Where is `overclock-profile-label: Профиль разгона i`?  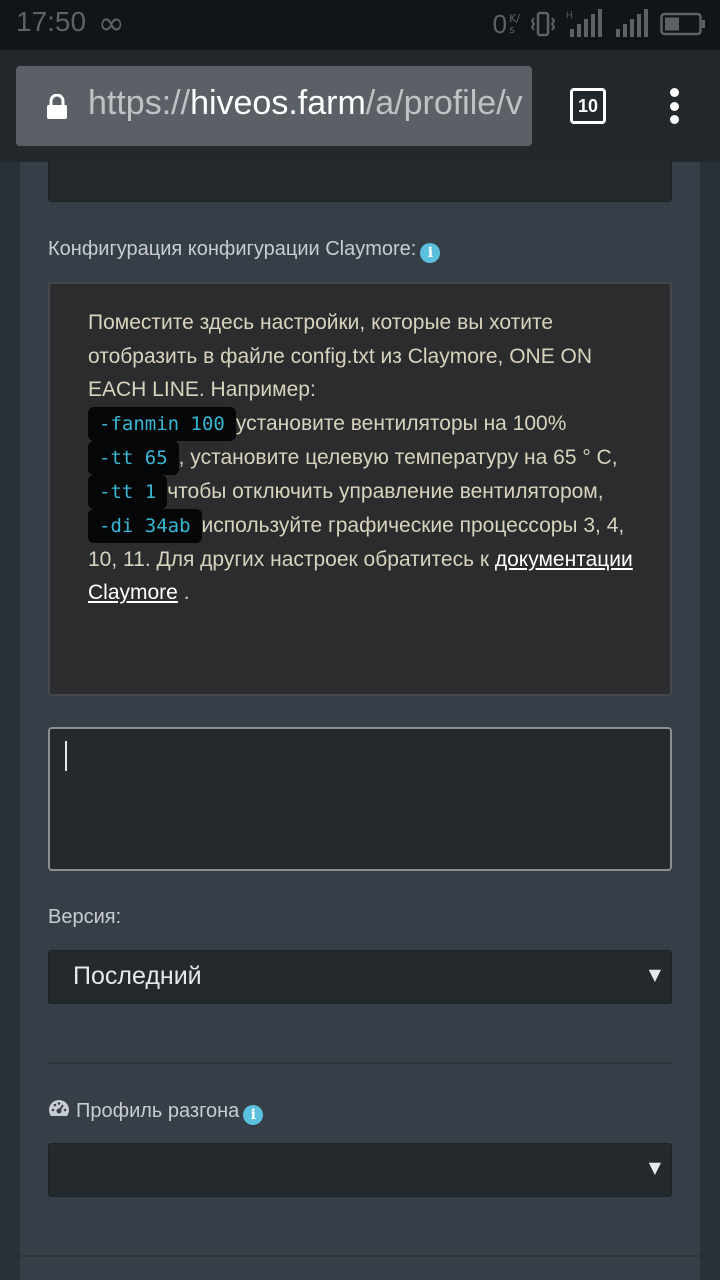
overclock-profile-label: Профиль разгона i is located at coordinates (156, 1112).